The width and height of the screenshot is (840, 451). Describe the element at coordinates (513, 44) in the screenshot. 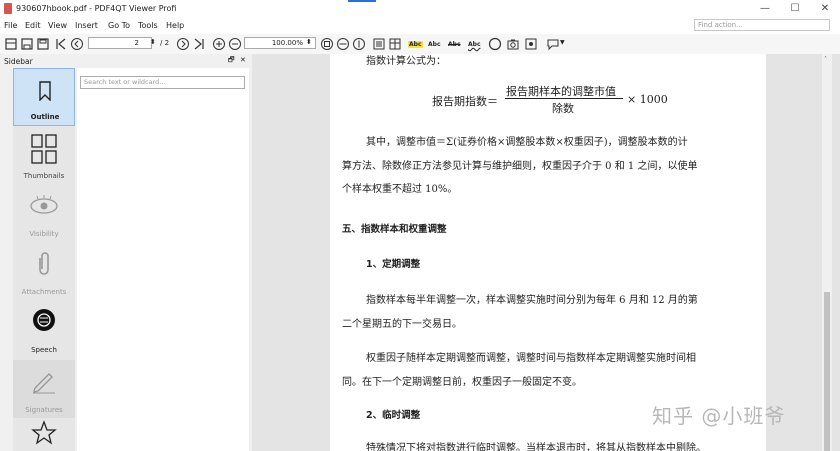

I see `camera-icon` at that location.